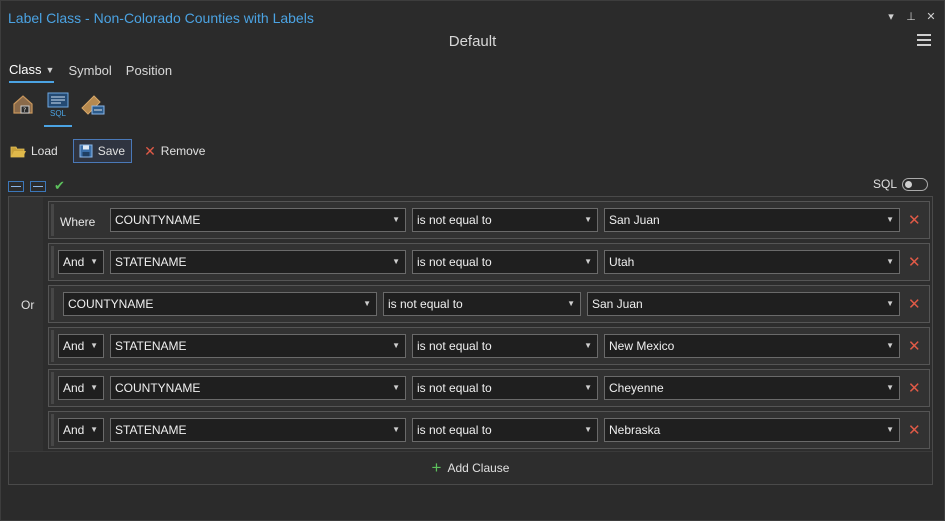  What do you see at coordinates (23, 104) in the screenshot?
I see `label-house-icon: ?` at bounding box center [23, 104].